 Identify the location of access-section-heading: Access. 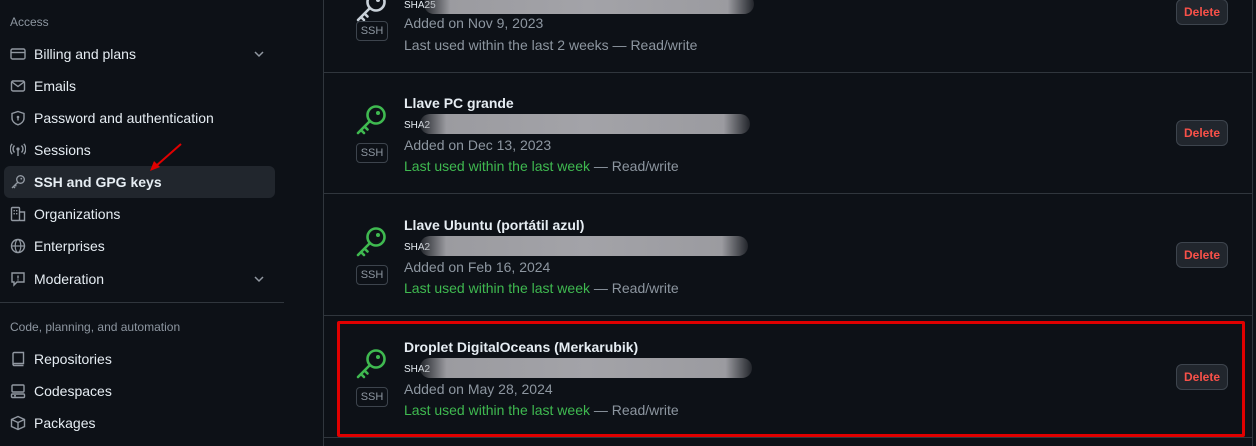
(29, 22).